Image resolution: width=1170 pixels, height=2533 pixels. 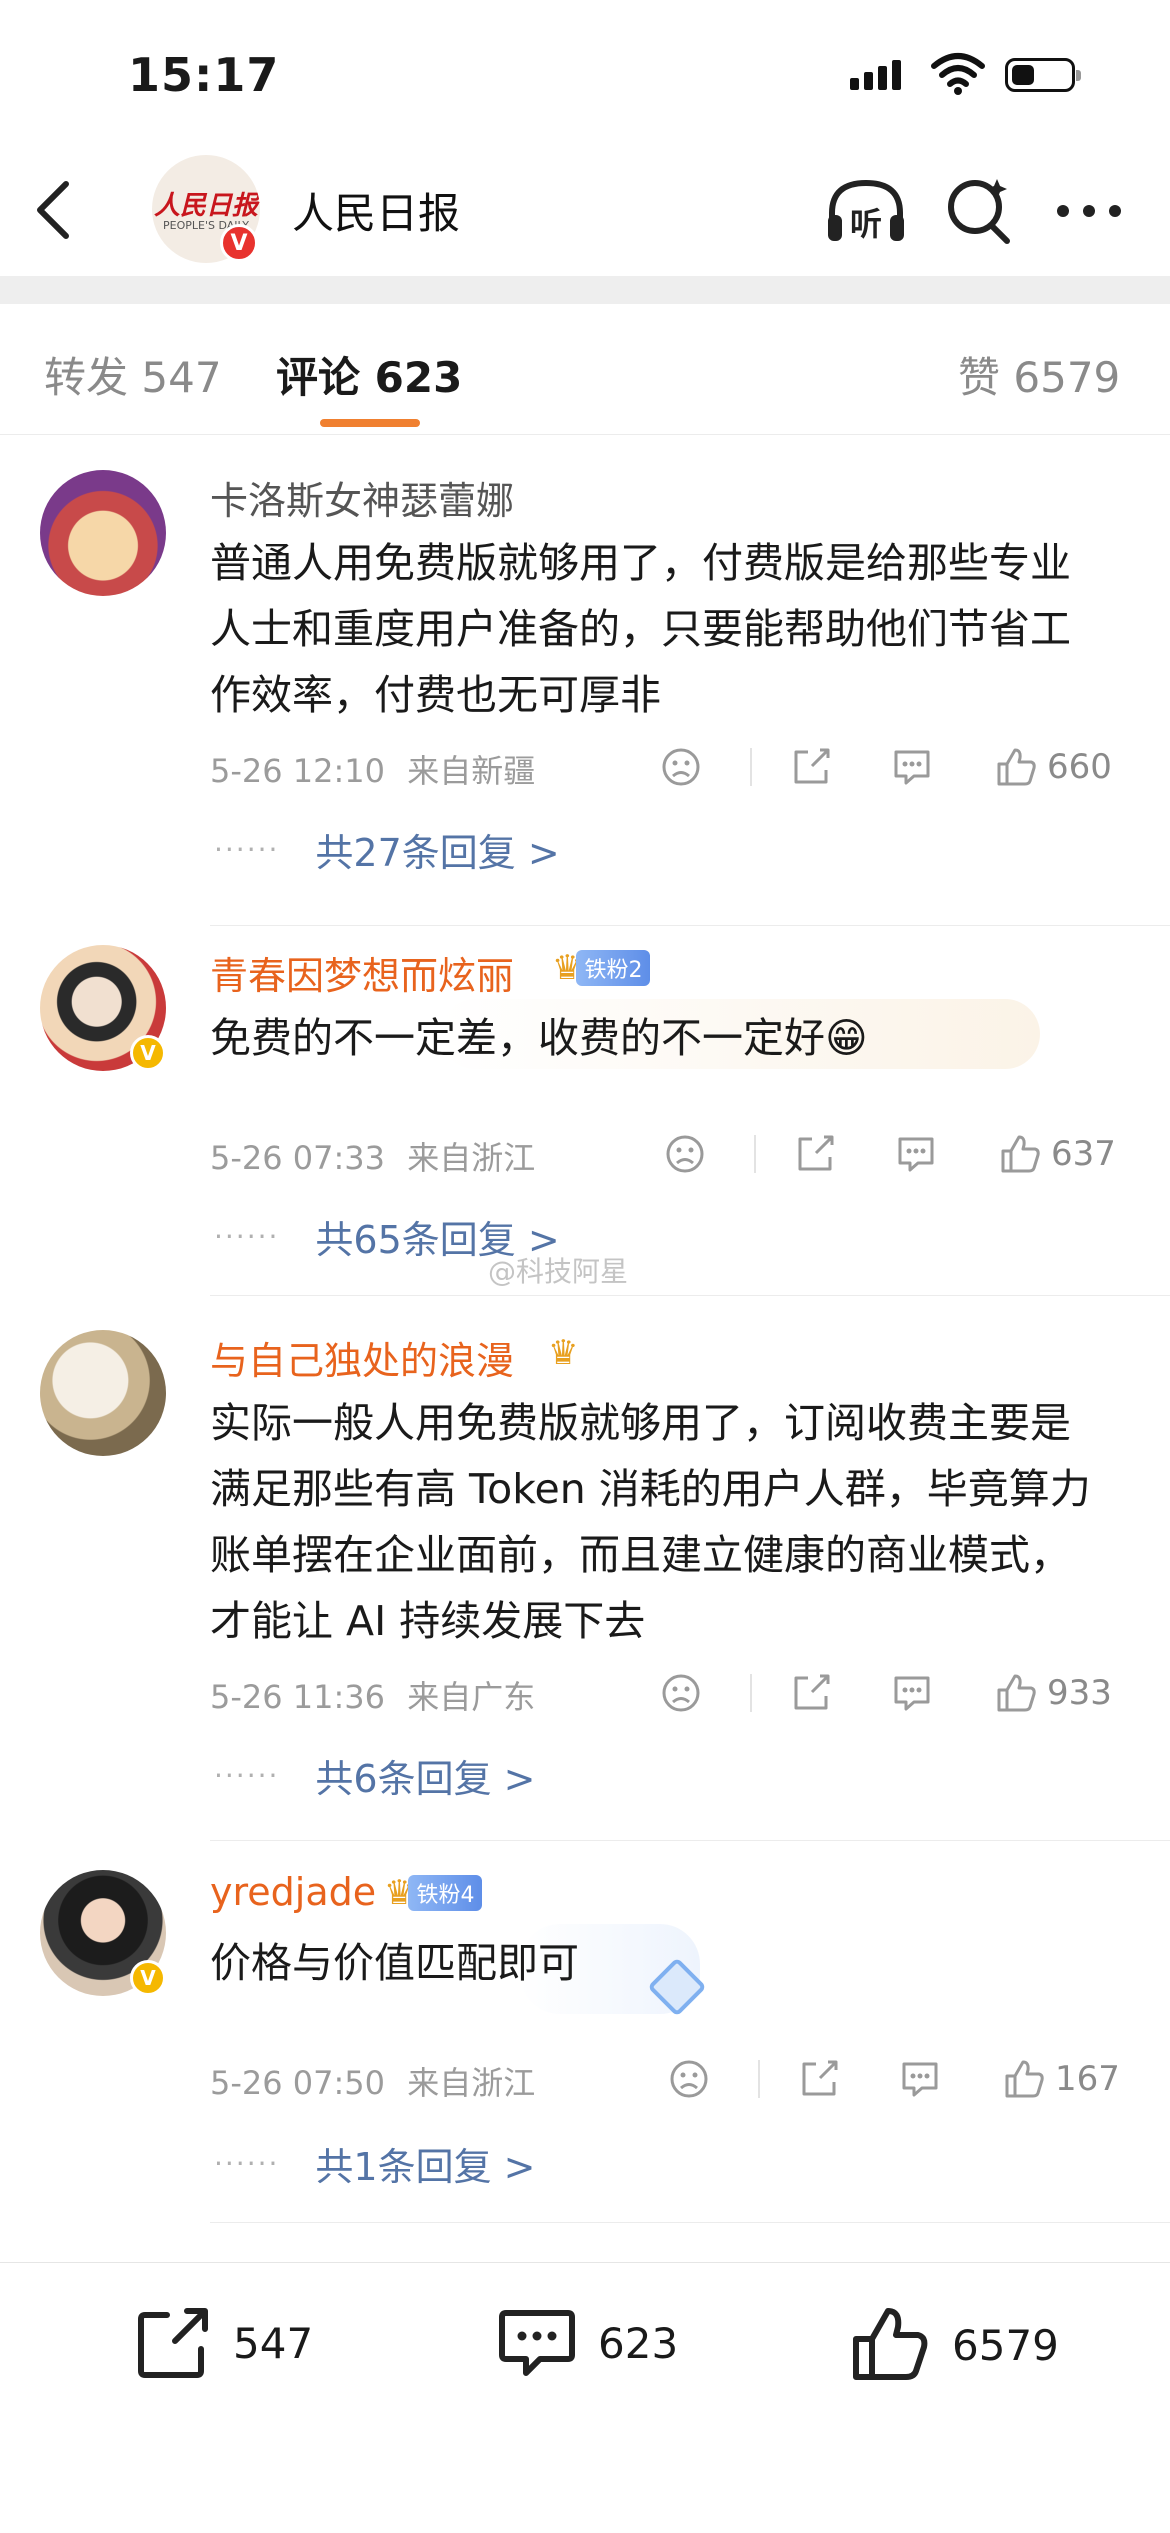 I want to click on wifi-icon, so click(x=958, y=74).